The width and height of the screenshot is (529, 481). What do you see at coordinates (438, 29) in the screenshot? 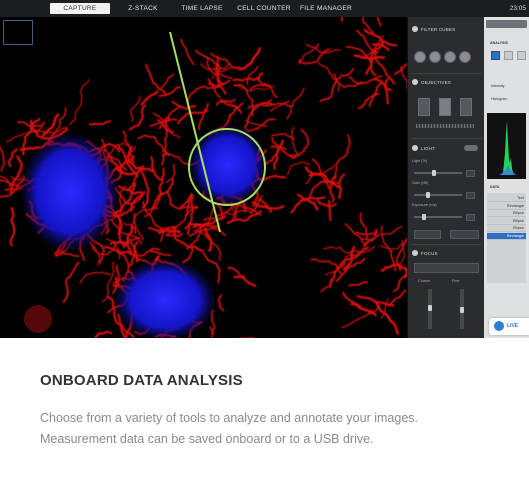
I see `filter-cubes-title: FILTER CUBES` at bounding box center [438, 29].